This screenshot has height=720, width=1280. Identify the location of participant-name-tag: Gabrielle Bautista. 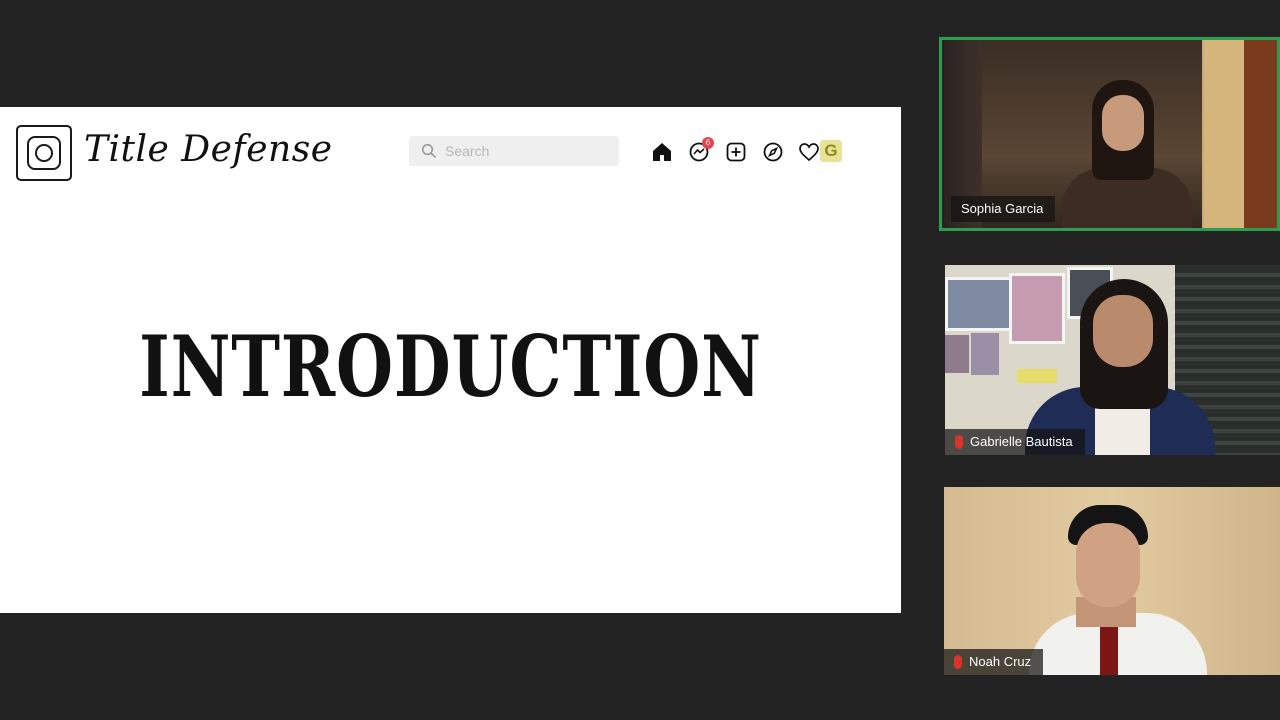
(1015, 442).